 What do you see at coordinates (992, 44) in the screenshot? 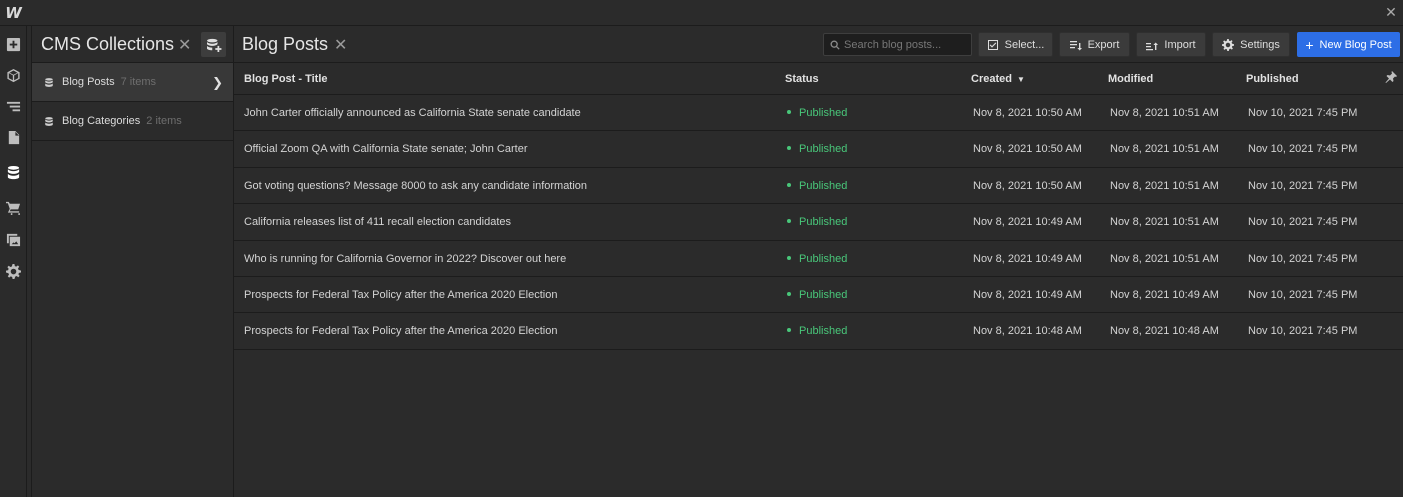
I see `checkbox-icon` at bounding box center [992, 44].